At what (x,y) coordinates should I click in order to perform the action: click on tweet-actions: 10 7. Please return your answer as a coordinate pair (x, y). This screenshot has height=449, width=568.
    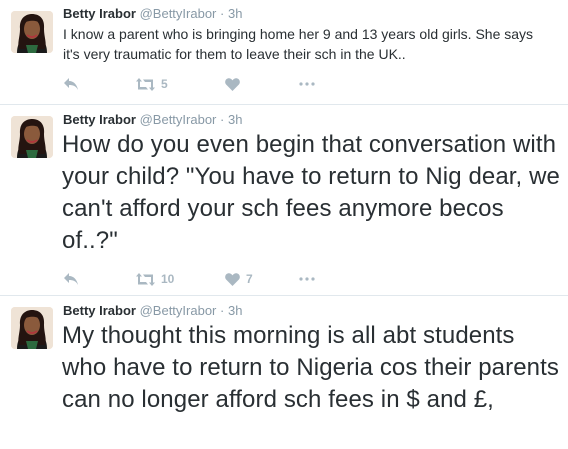
    Looking at the image, I should click on (213, 279).